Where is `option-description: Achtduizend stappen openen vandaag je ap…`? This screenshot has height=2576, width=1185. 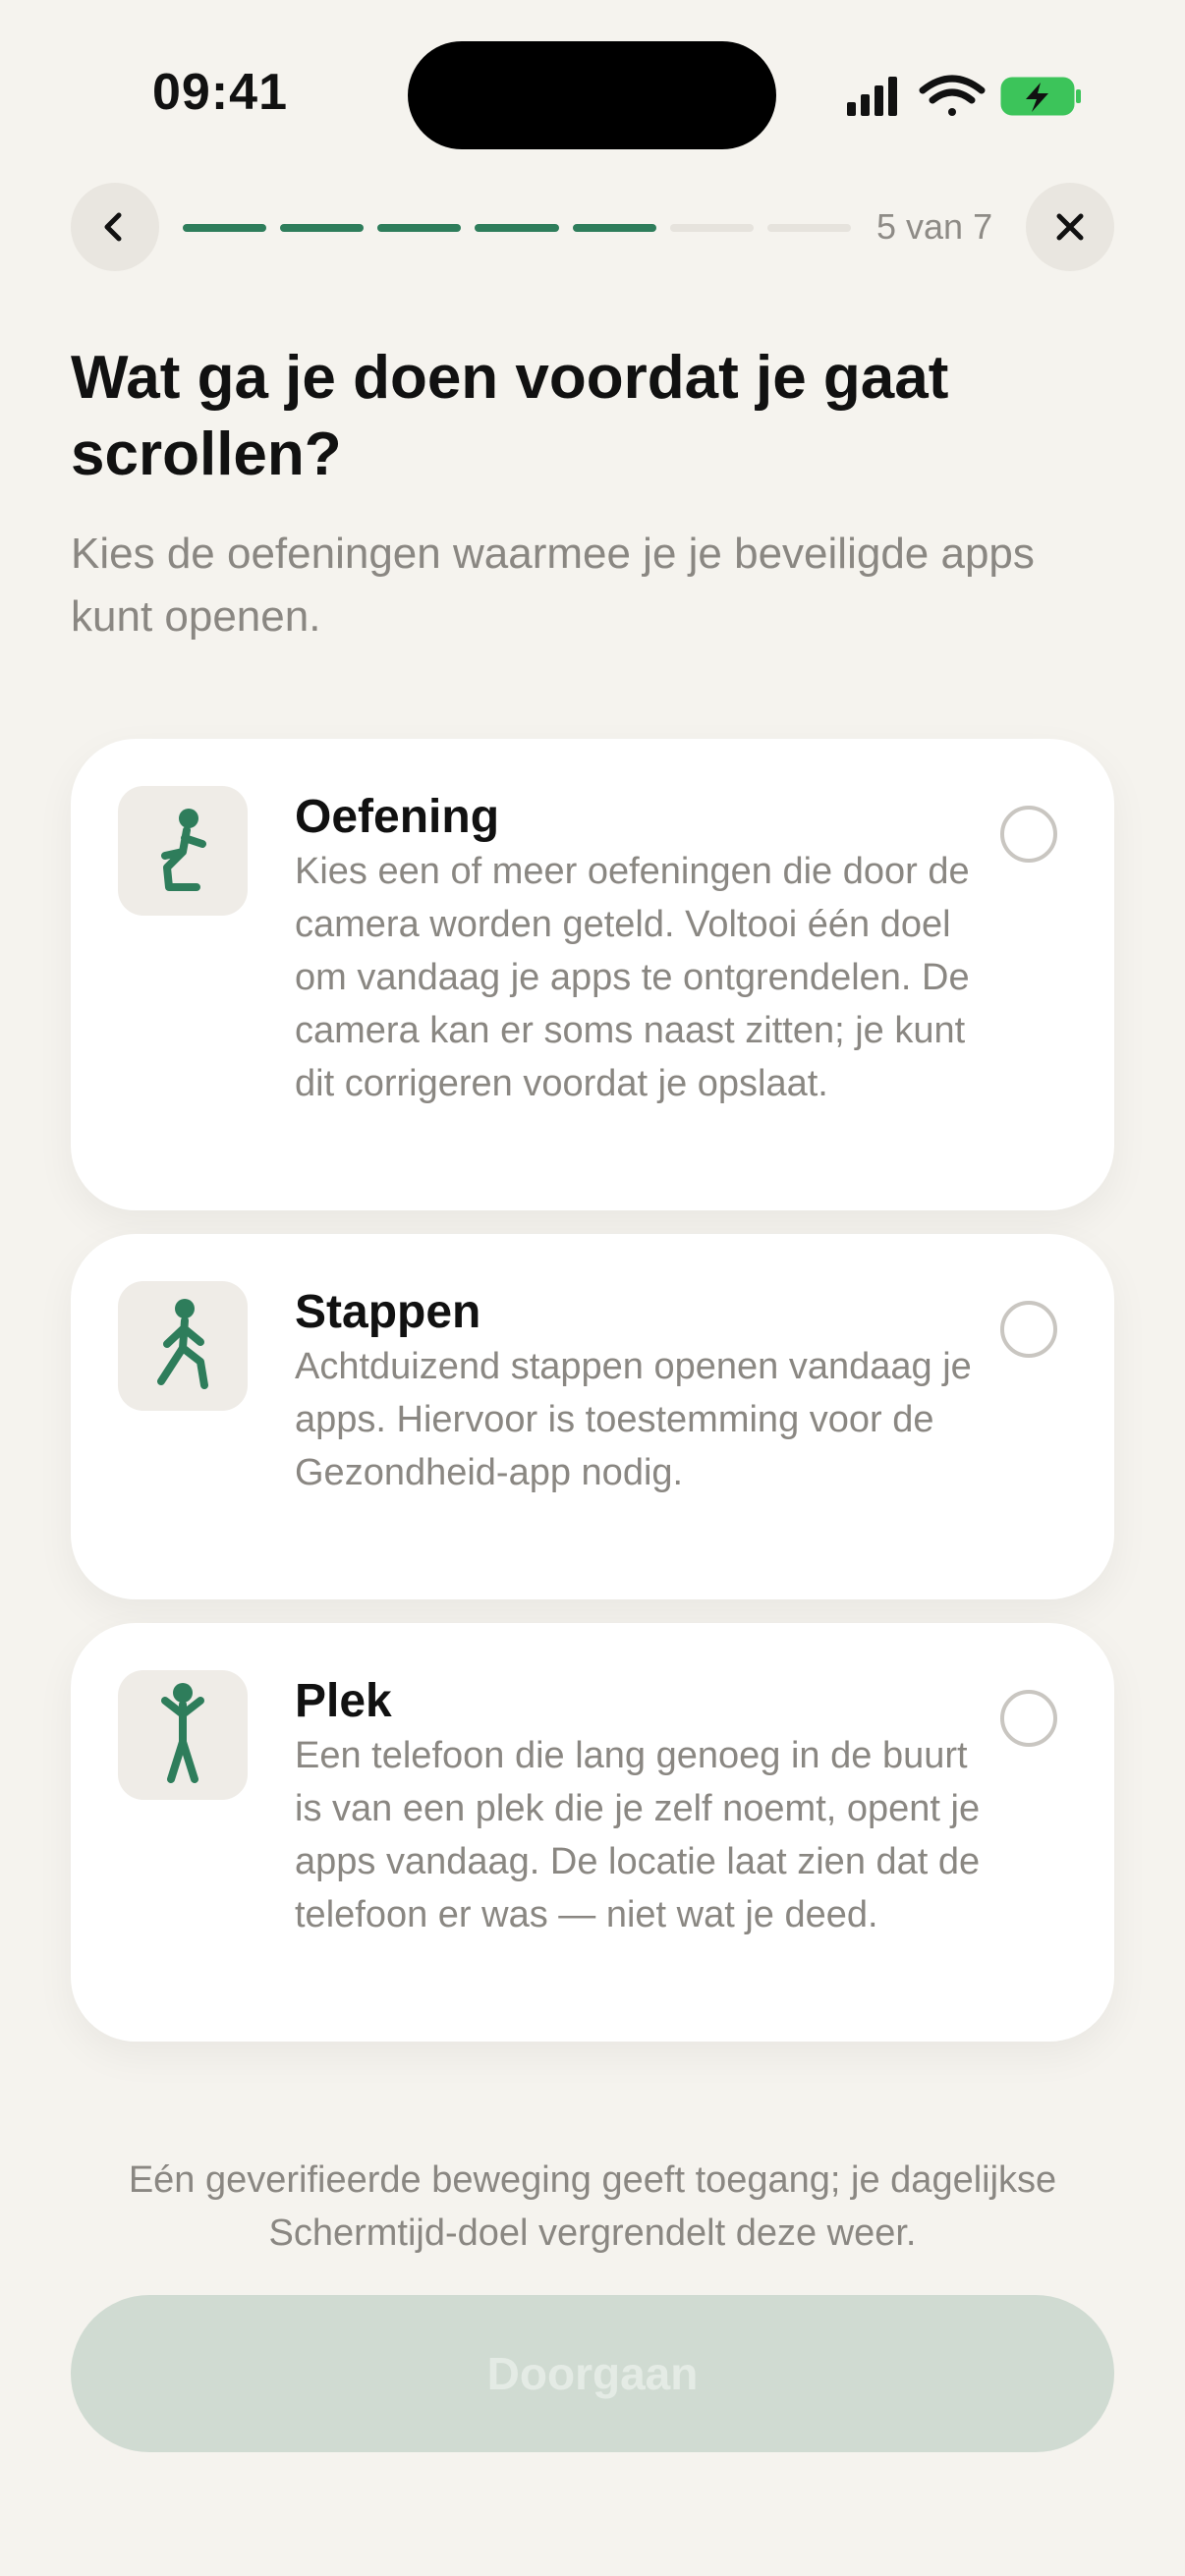
option-description: Achtduizend stappen openen vandaag je ap… is located at coordinates (633, 1419).